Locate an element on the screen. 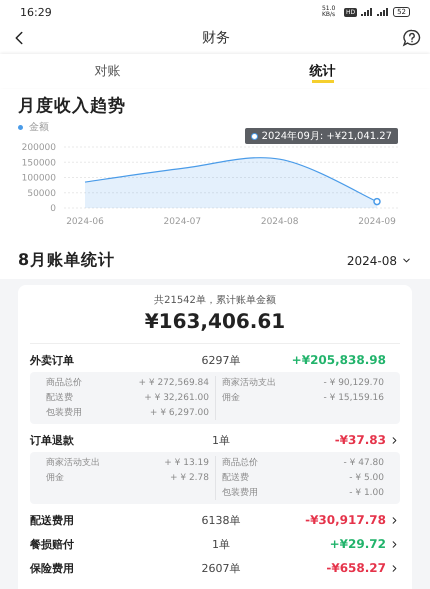 The image size is (430, 589). category-name: 配送费用 is located at coordinates (52, 520).